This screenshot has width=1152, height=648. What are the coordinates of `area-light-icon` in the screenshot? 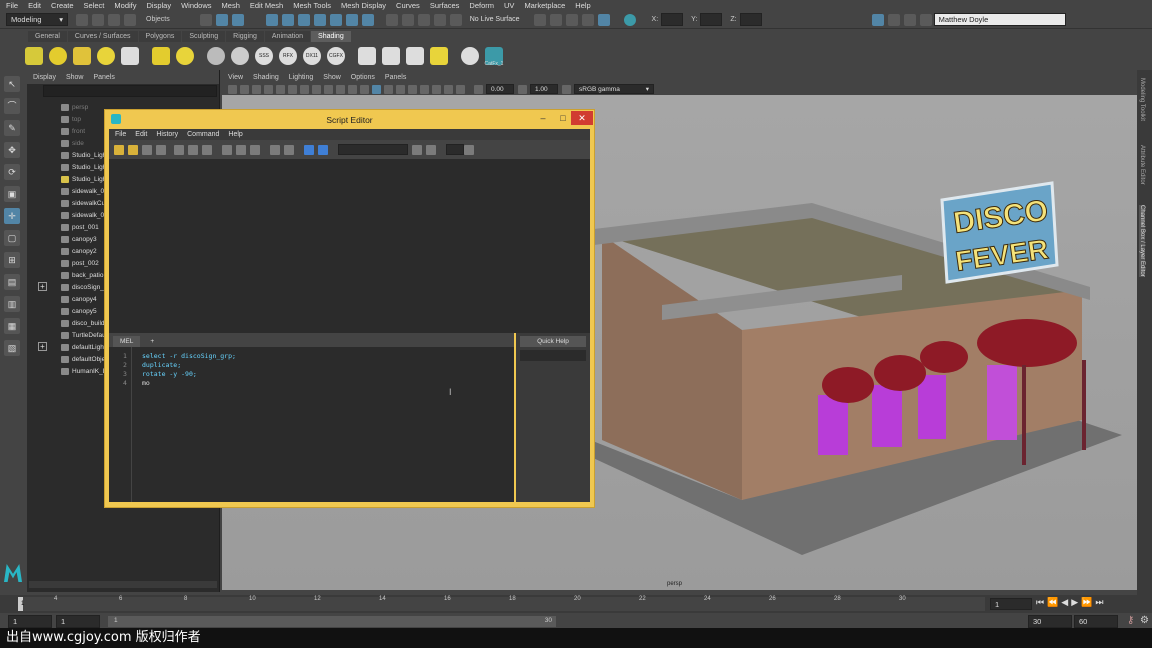 It's located at (82, 55).